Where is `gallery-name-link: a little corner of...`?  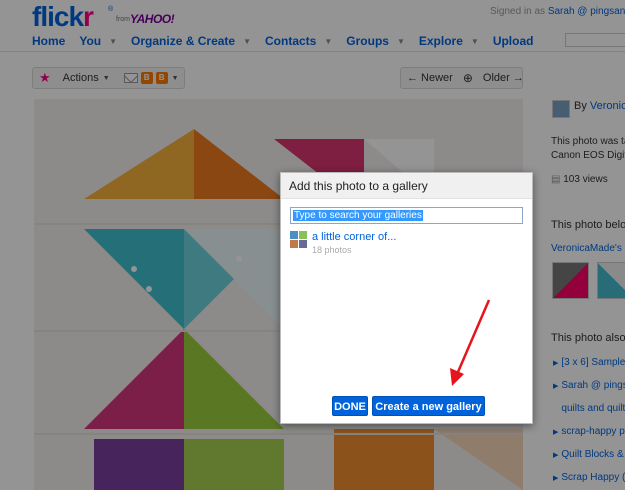 gallery-name-link: a little corner of... is located at coordinates (354, 237).